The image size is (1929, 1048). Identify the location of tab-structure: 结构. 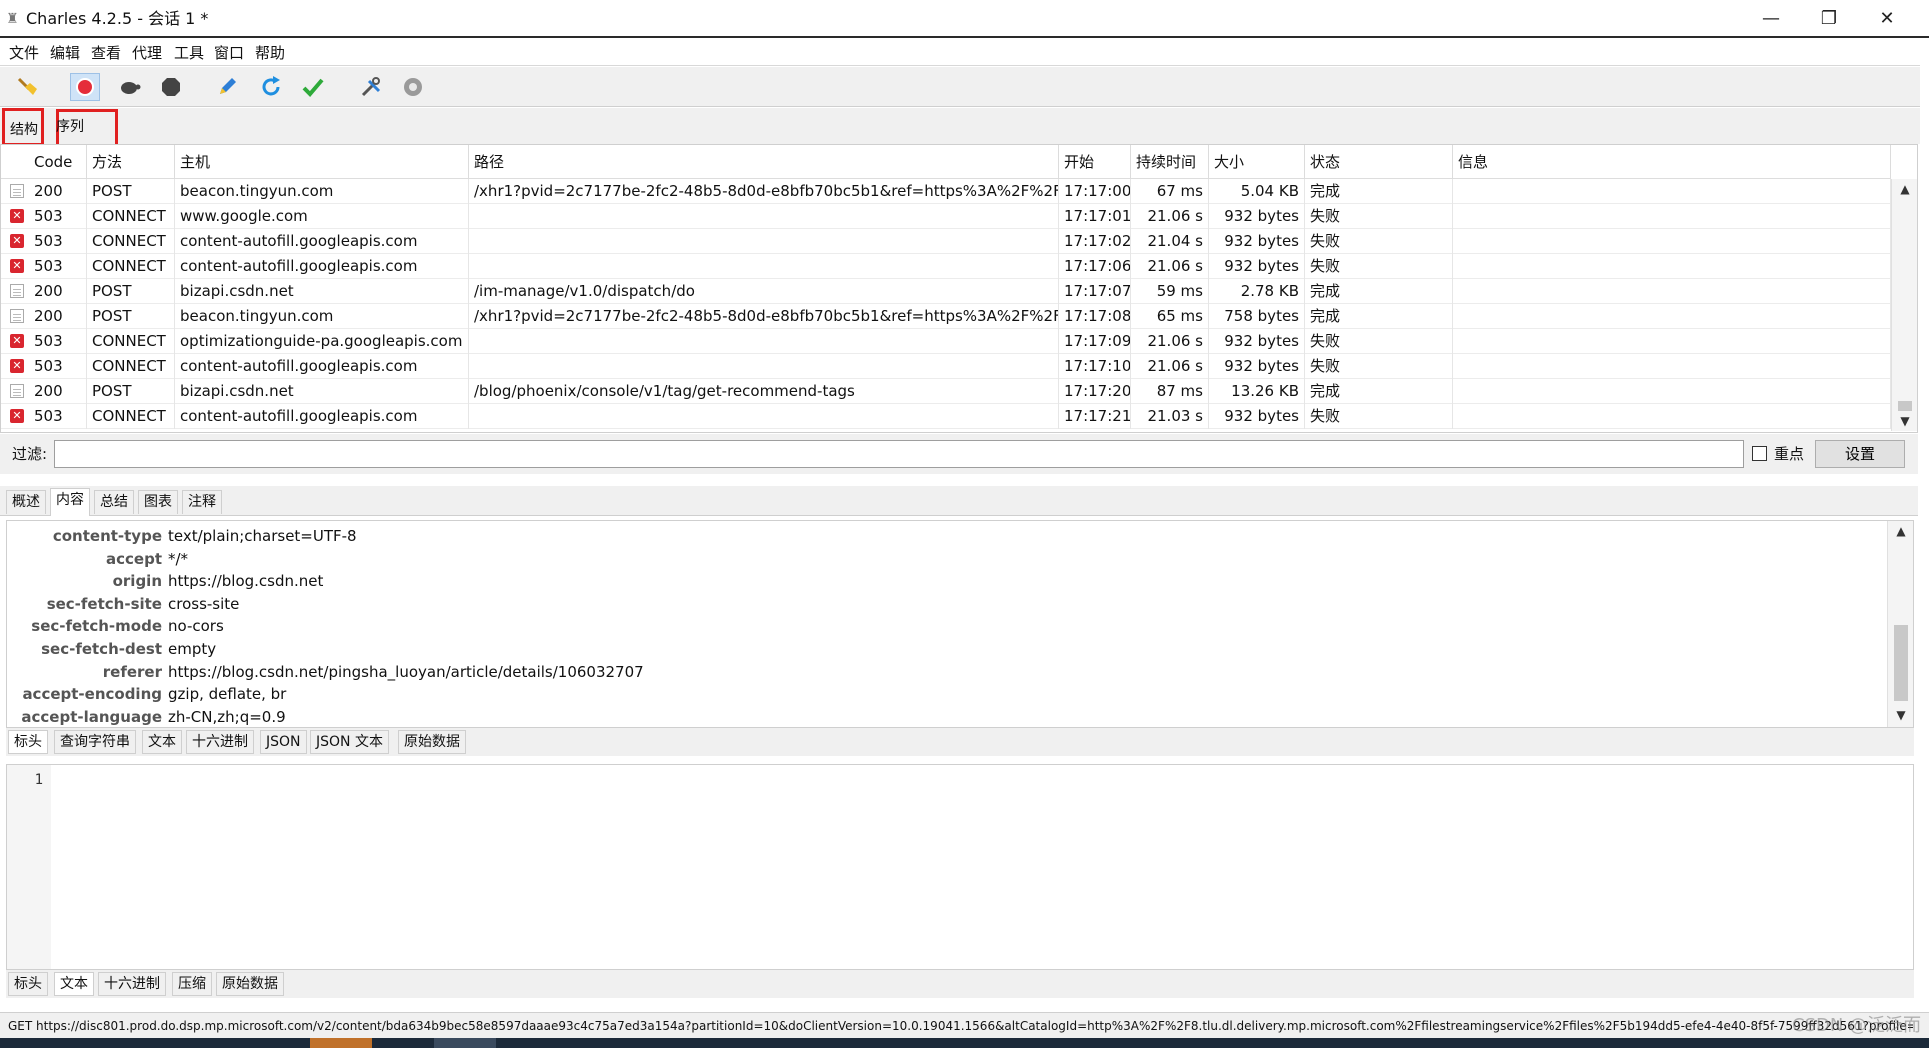
(24, 130).